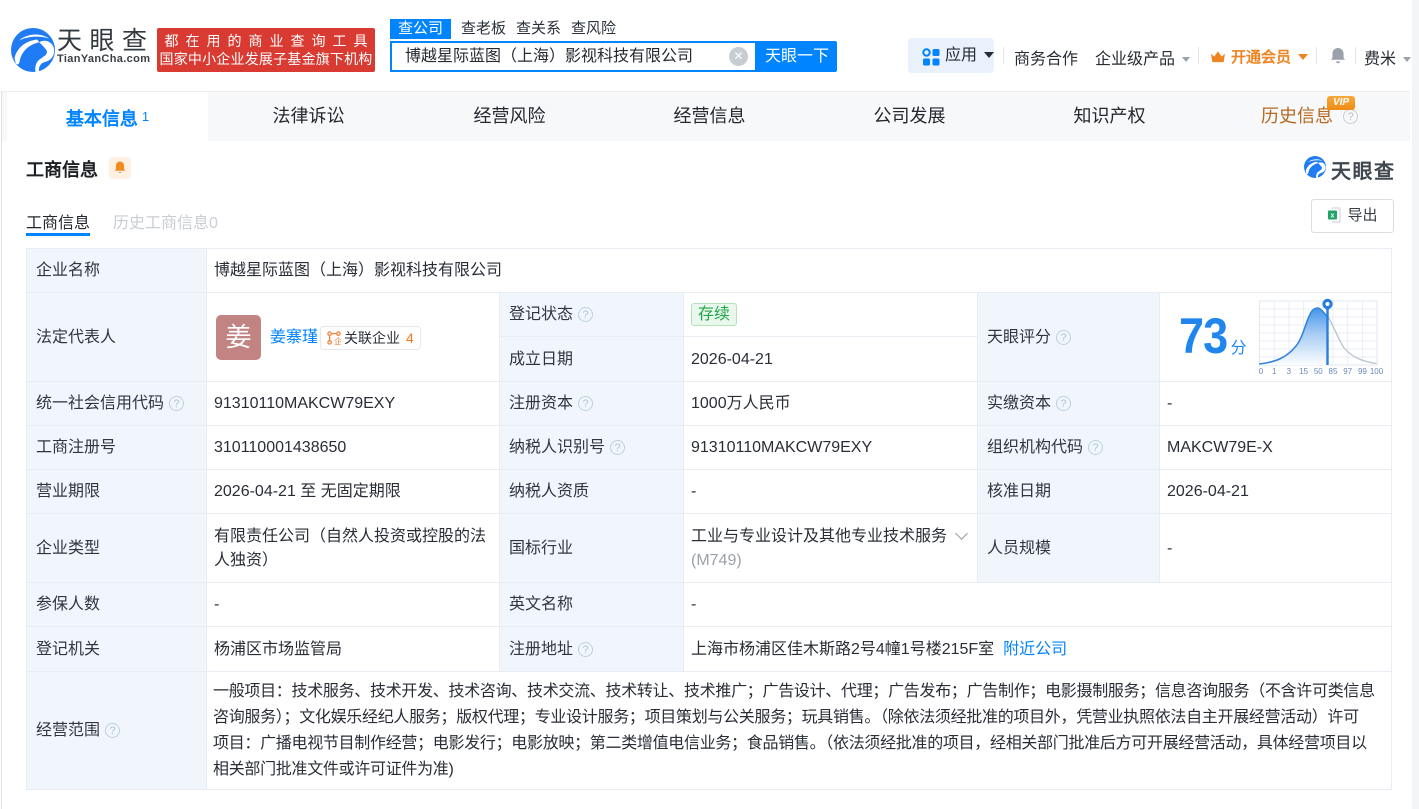  What do you see at coordinates (1318, 371) in the screenshot?
I see `svg-text: 50` at bounding box center [1318, 371].